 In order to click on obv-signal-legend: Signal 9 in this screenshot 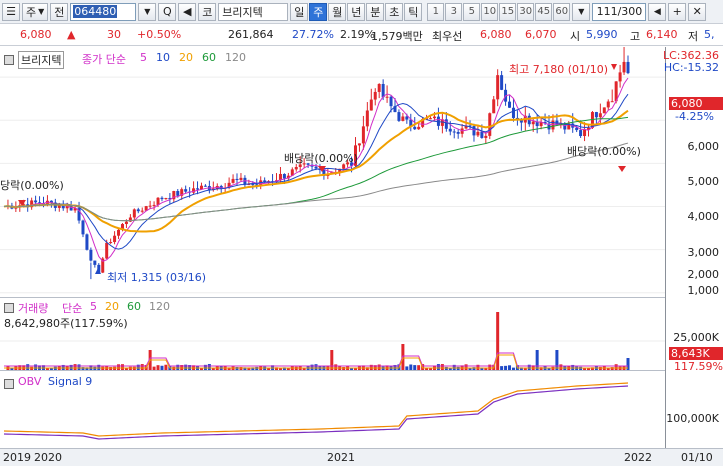, I will do `click(70, 381)`.